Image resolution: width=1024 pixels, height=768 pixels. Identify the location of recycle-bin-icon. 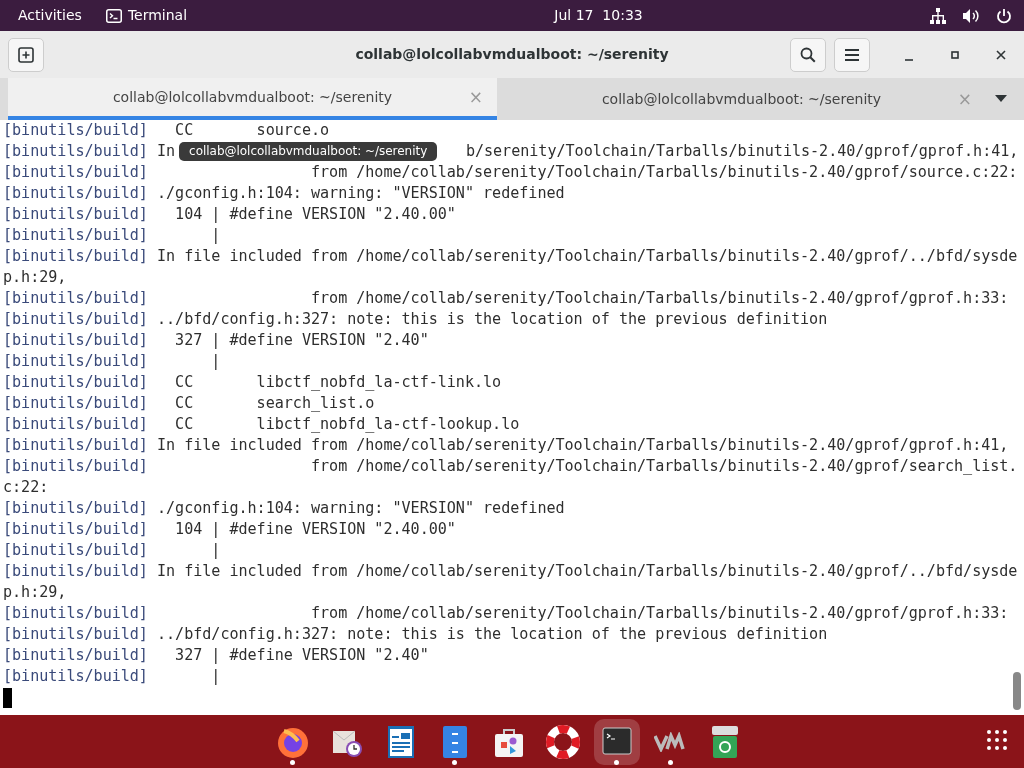
(725, 741).